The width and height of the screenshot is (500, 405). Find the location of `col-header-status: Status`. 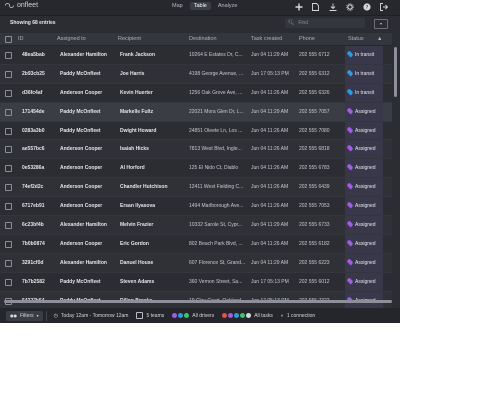

col-header-status: Status is located at coordinates (356, 39).